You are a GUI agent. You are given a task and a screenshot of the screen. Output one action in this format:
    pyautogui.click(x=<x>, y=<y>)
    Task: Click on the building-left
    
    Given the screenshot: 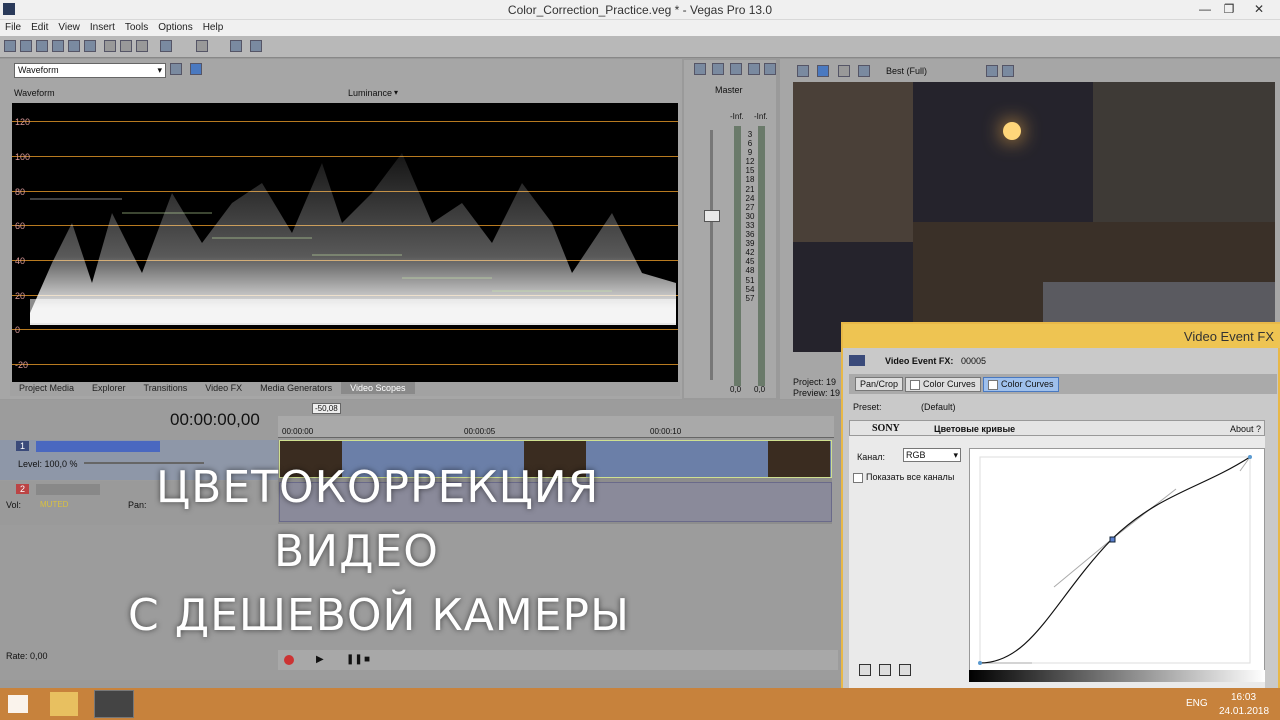 What is the action you would take?
    pyautogui.click(x=853, y=162)
    